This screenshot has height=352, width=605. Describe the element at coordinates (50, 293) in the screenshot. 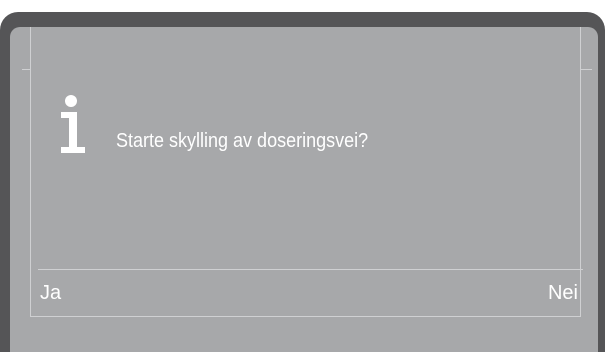

I see `yes-button: Ja` at that location.